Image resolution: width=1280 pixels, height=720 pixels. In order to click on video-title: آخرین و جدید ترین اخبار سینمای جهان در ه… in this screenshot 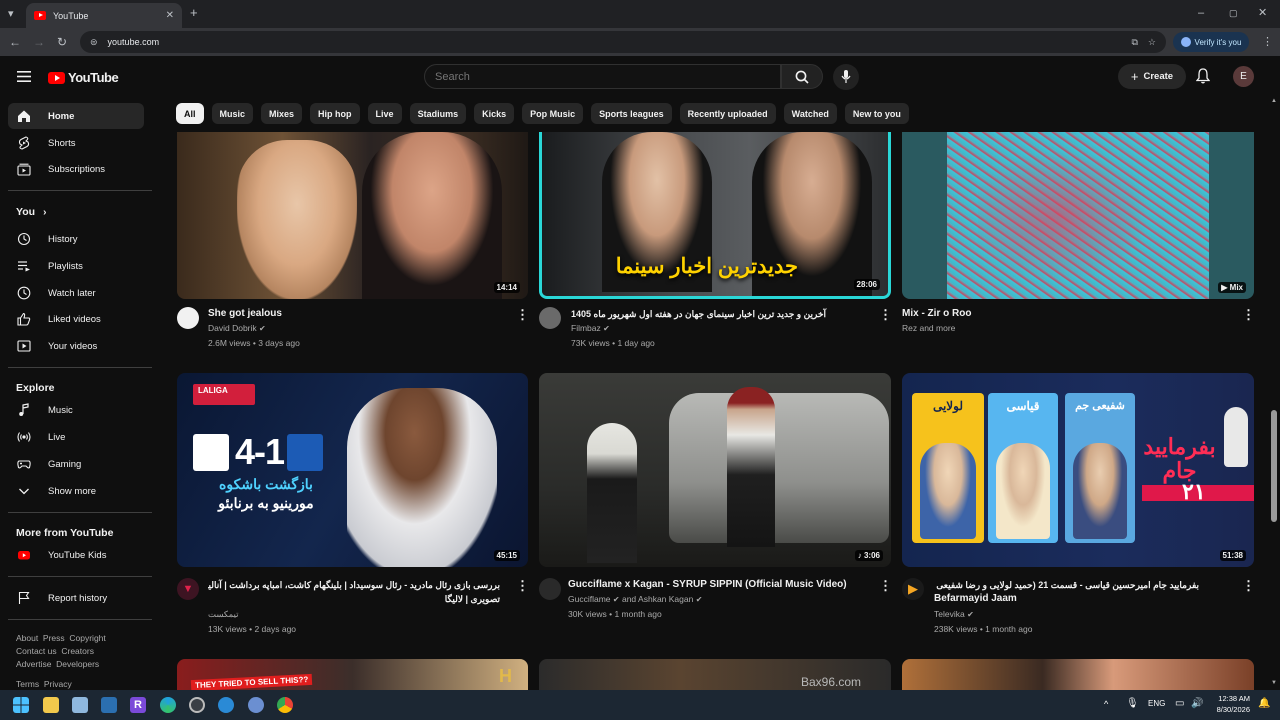, I will do `click(721, 314)`.